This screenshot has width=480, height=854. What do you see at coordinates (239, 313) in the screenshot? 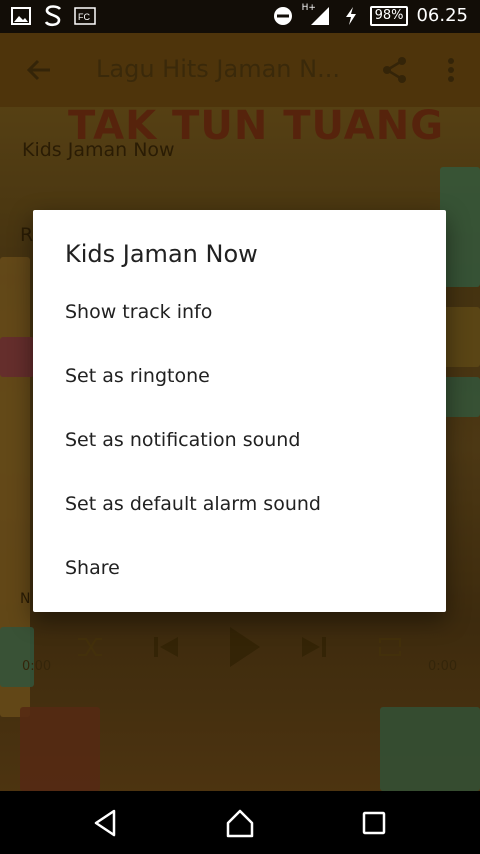
I see `menu-item-show-track-info: Show track info` at bounding box center [239, 313].